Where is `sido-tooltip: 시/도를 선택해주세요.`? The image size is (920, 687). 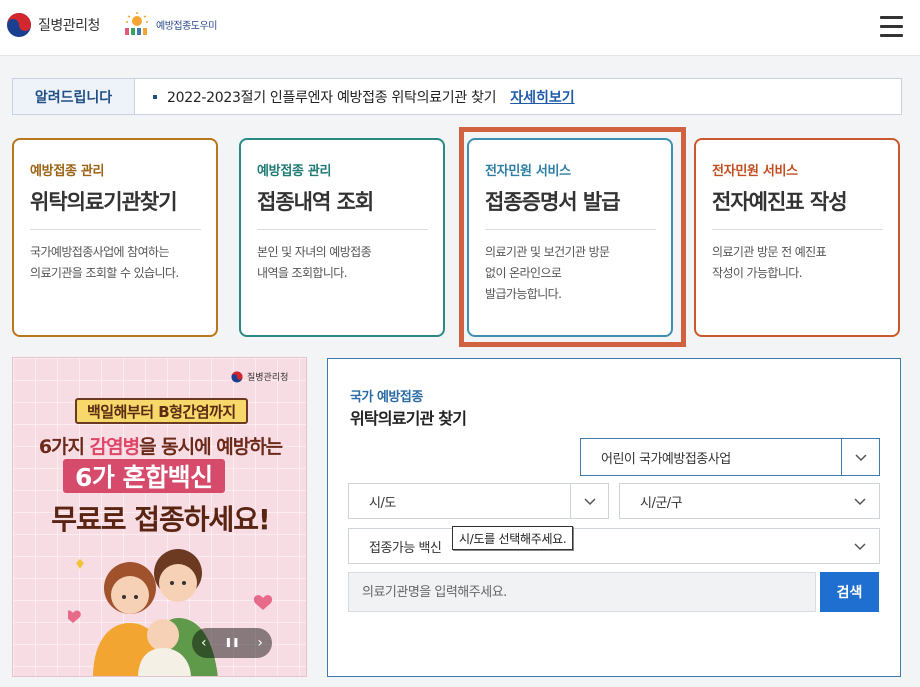
sido-tooltip: 시/도를 선택해주세요. is located at coordinates (513, 538).